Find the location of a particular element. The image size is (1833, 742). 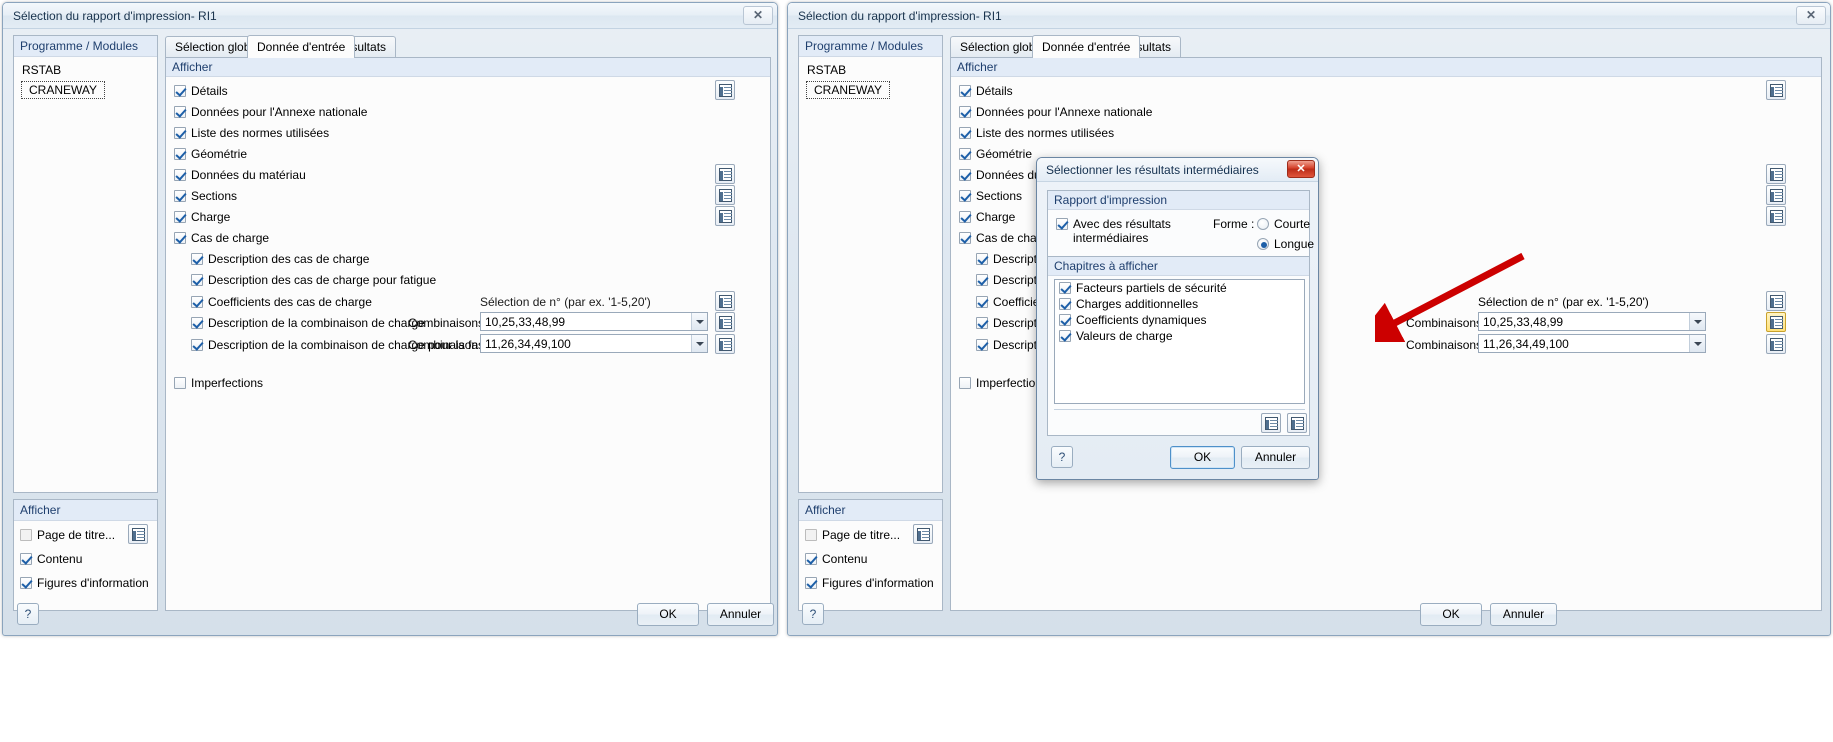

list-item-rstab: RSTAB is located at coordinates (870, 70).